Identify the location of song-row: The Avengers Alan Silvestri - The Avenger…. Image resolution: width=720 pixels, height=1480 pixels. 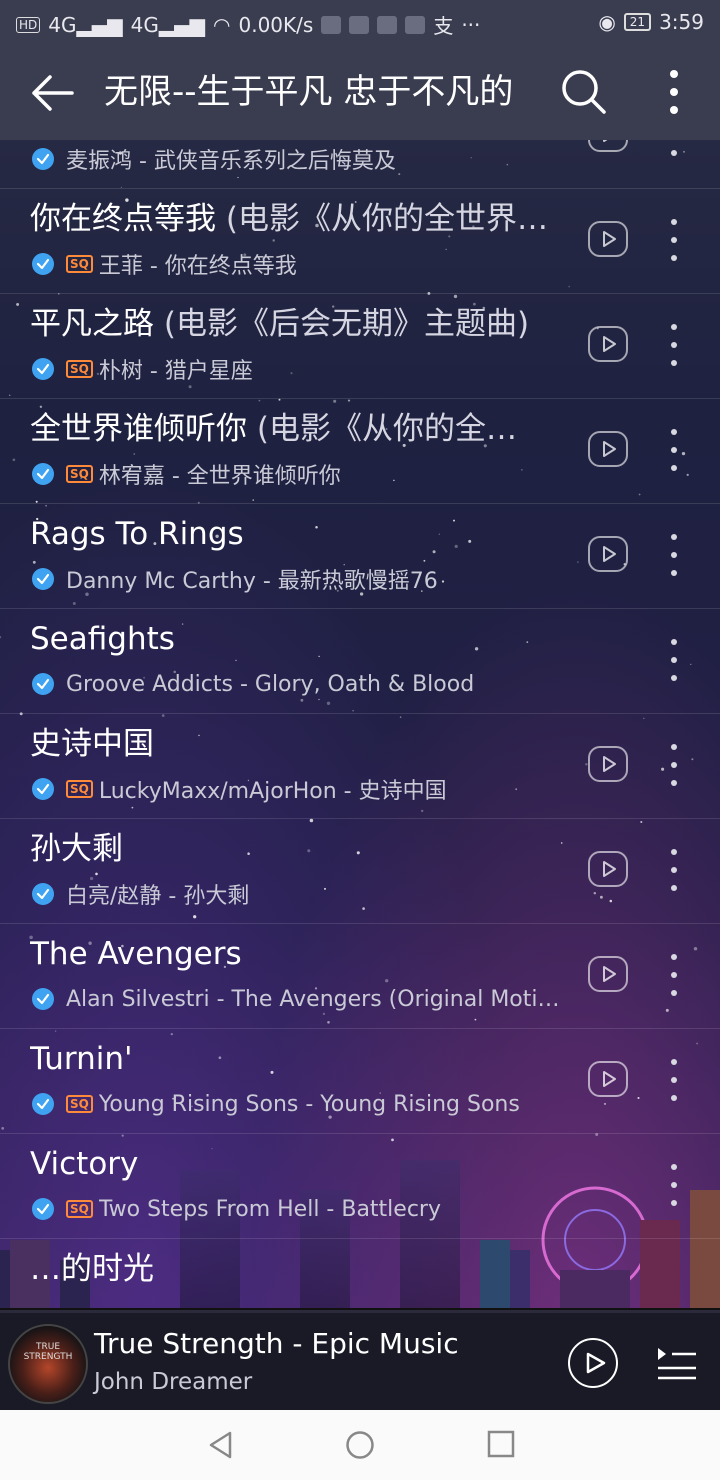
(360, 976).